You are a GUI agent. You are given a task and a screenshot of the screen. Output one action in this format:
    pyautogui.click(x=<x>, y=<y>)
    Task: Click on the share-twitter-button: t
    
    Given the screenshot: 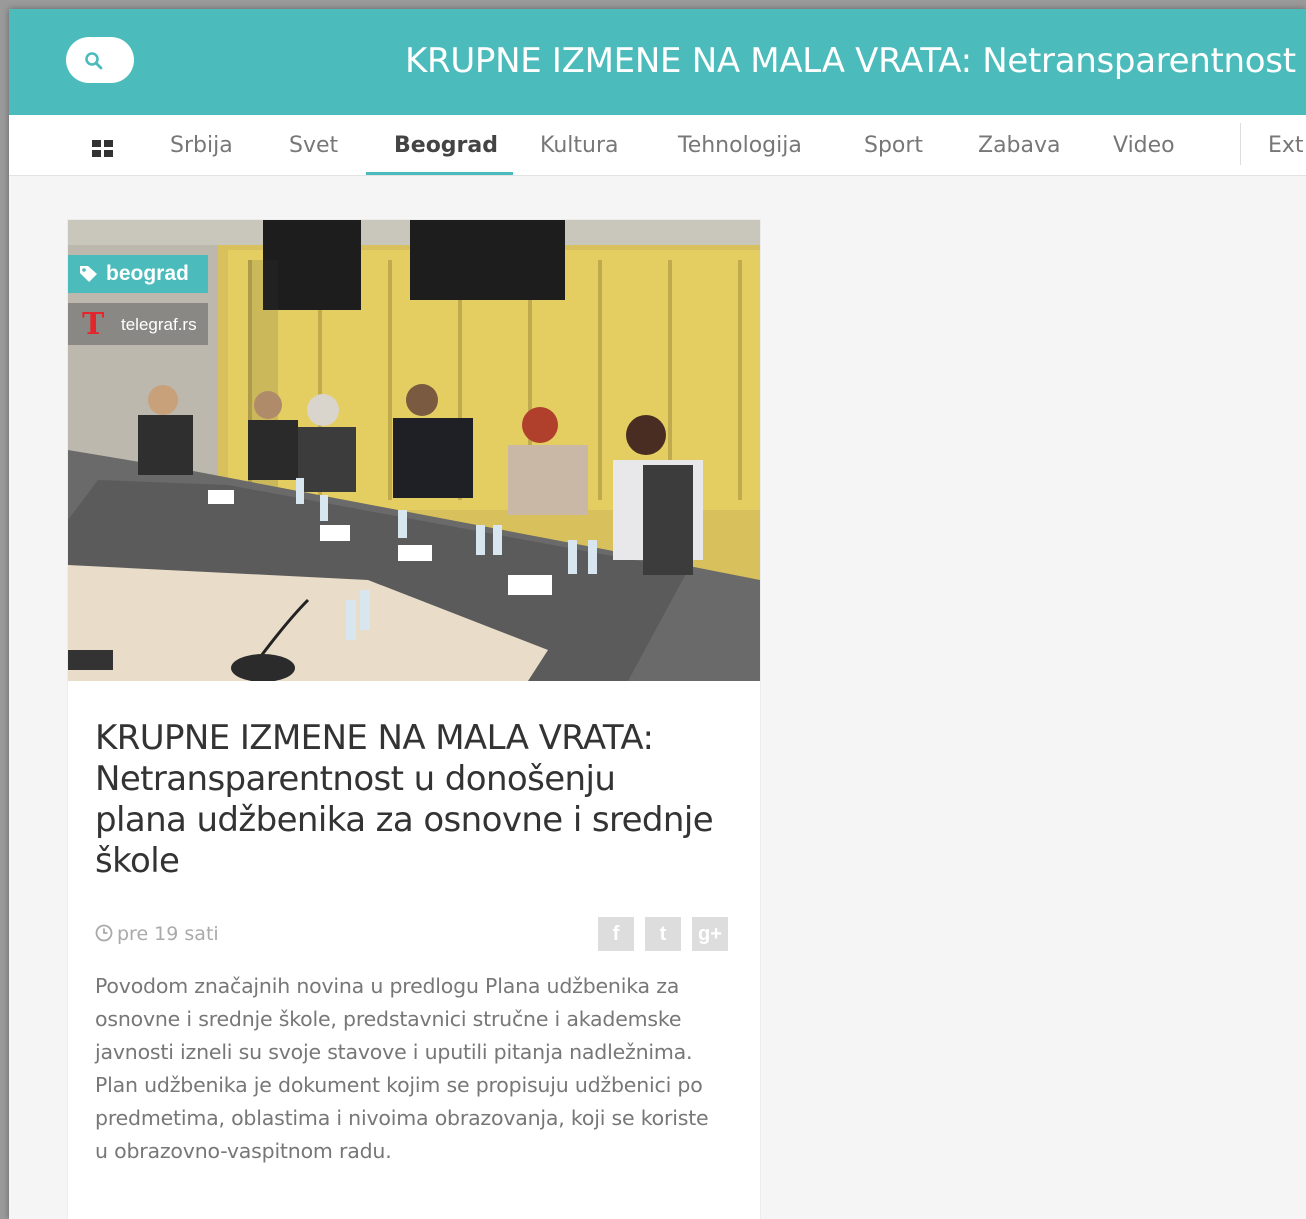 What is the action you would take?
    pyautogui.click(x=663, y=934)
    